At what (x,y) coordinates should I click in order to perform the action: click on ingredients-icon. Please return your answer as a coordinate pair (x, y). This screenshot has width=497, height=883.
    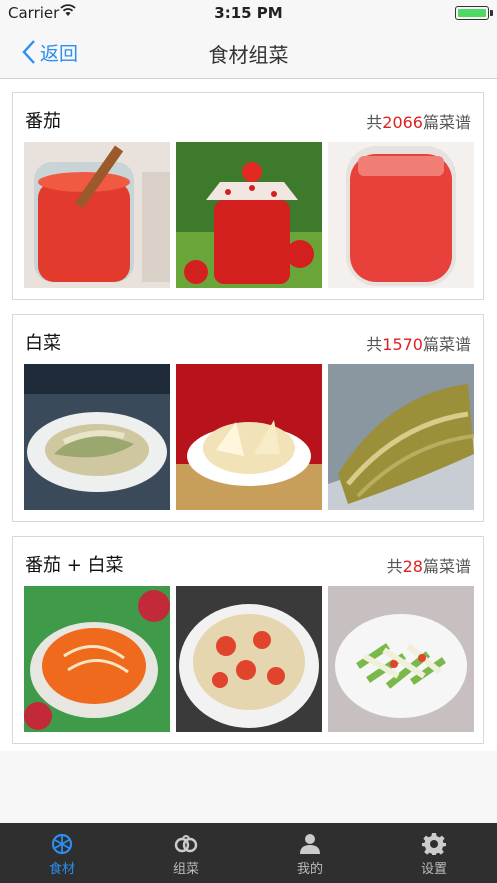
    Looking at the image, I should click on (62, 844).